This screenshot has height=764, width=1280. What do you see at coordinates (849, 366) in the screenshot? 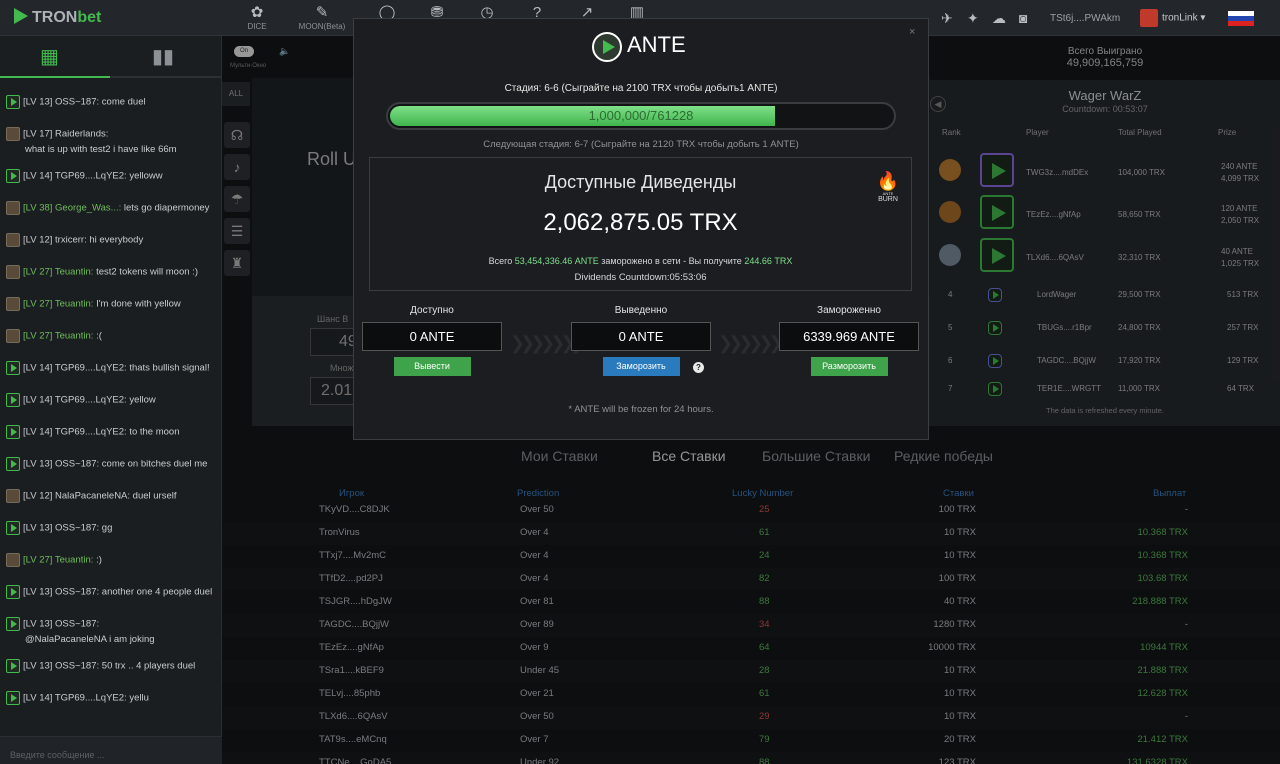
I see `unfreeze-button: Разморозить` at bounding box center [849, 366].